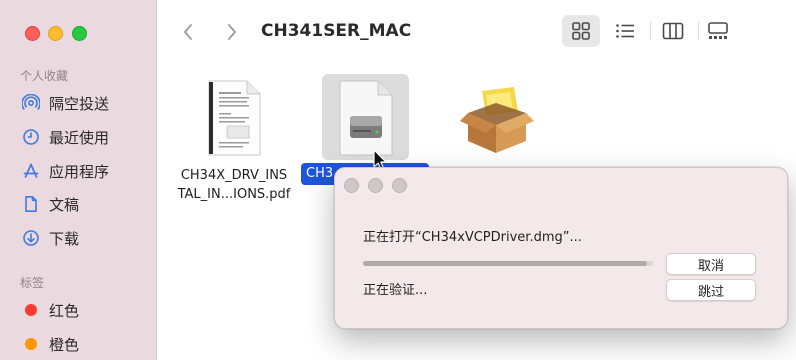 The image size is (796, 360). I want to click on column-view-button, so click(673, 31).